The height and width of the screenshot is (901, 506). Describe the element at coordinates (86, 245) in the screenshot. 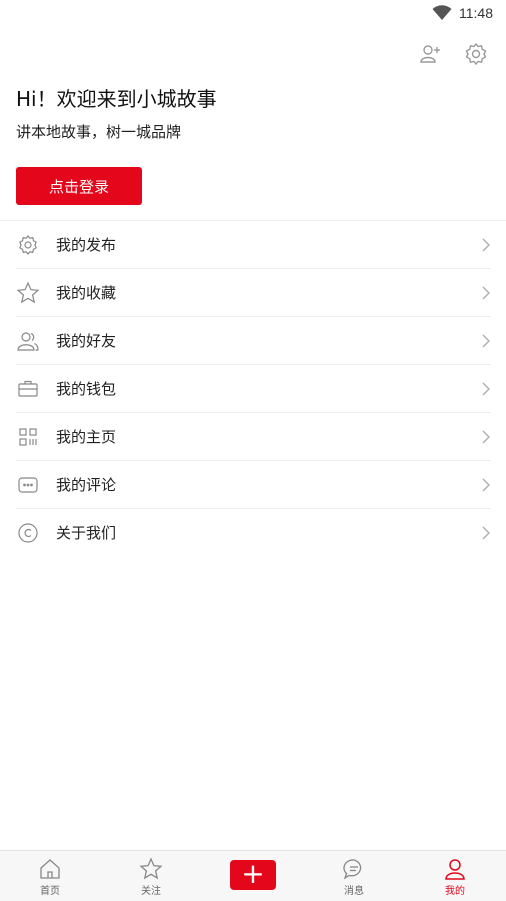

I see `menu-item-label: 我的发布` at that location.